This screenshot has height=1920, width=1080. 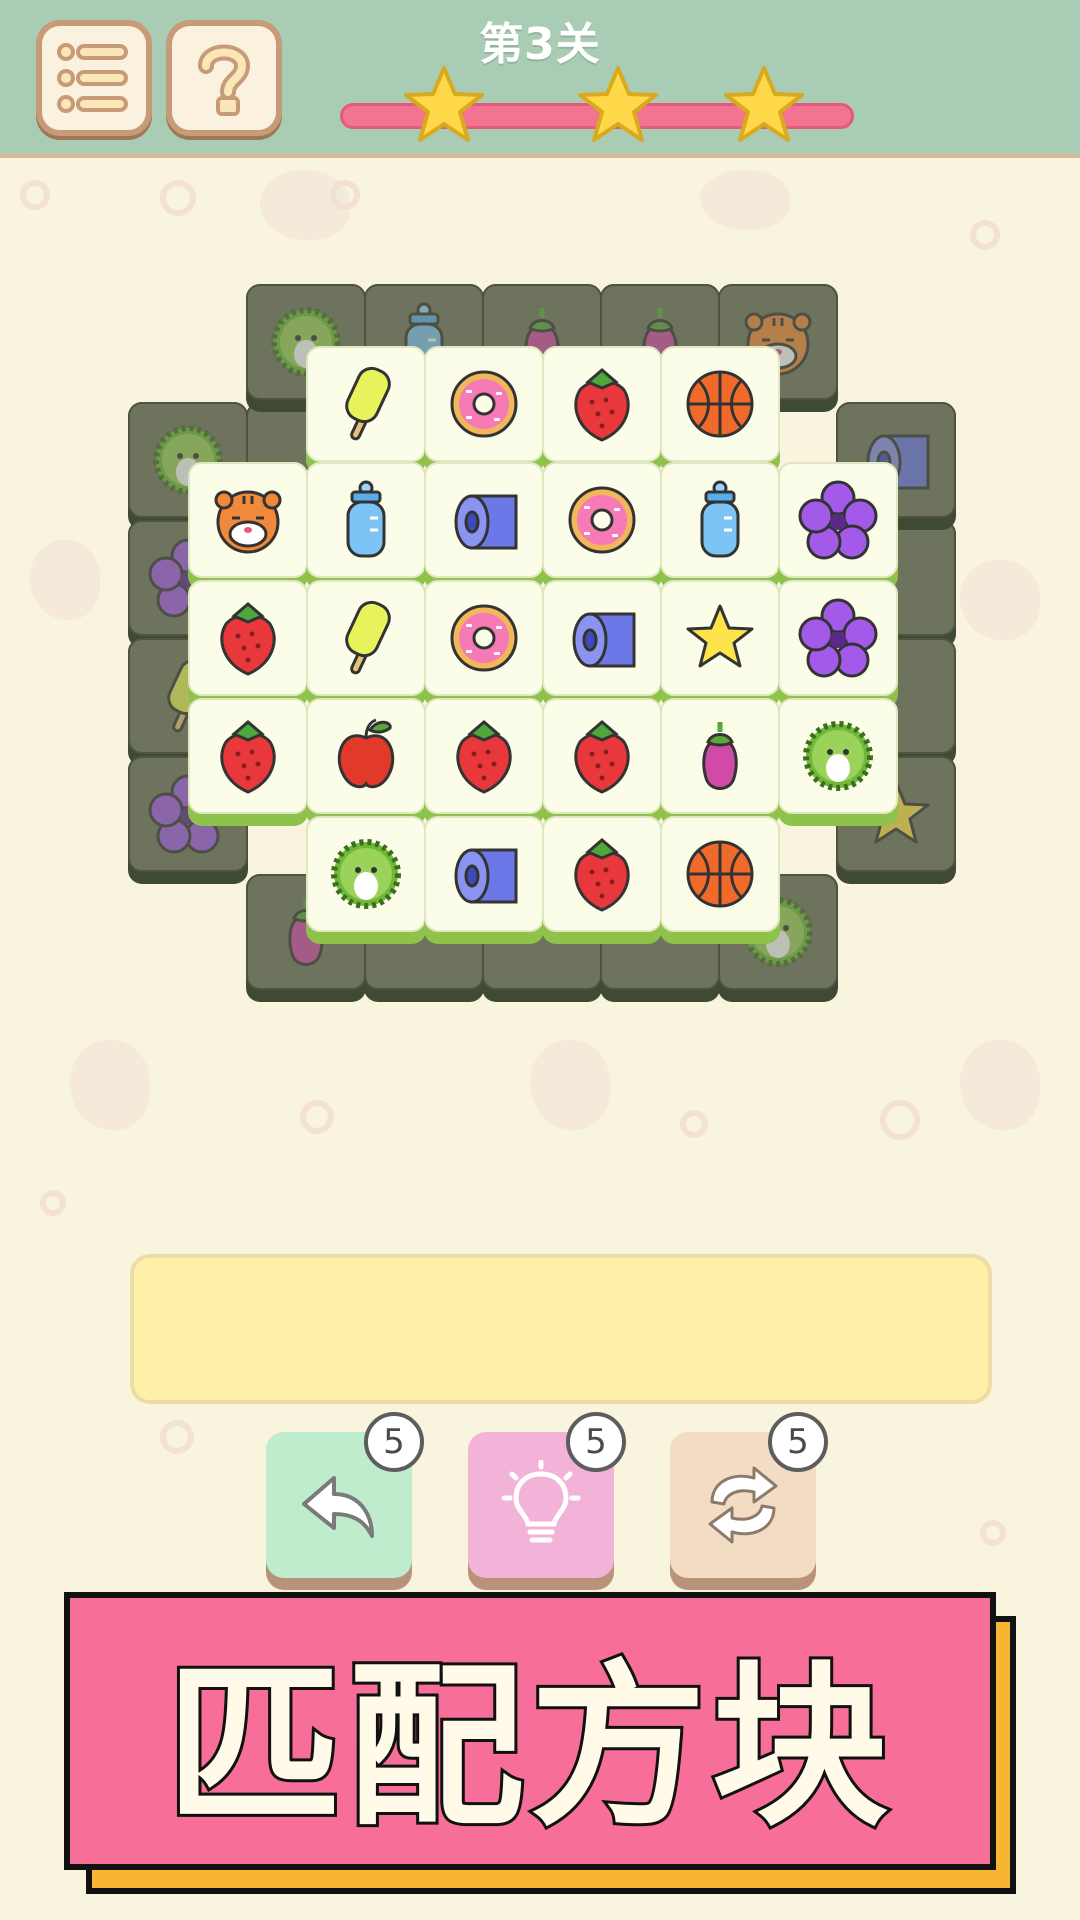 I want to click on star-icon, so click(x=720, y=636).